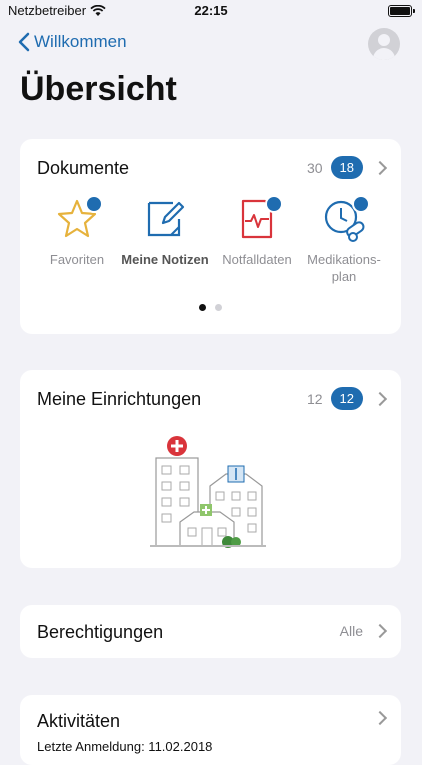 The width and height of the screenshot is (422, 765). Describe the element at coordinates (258, 219) in the screenshot. I see `emergency-document-icon` at that location.